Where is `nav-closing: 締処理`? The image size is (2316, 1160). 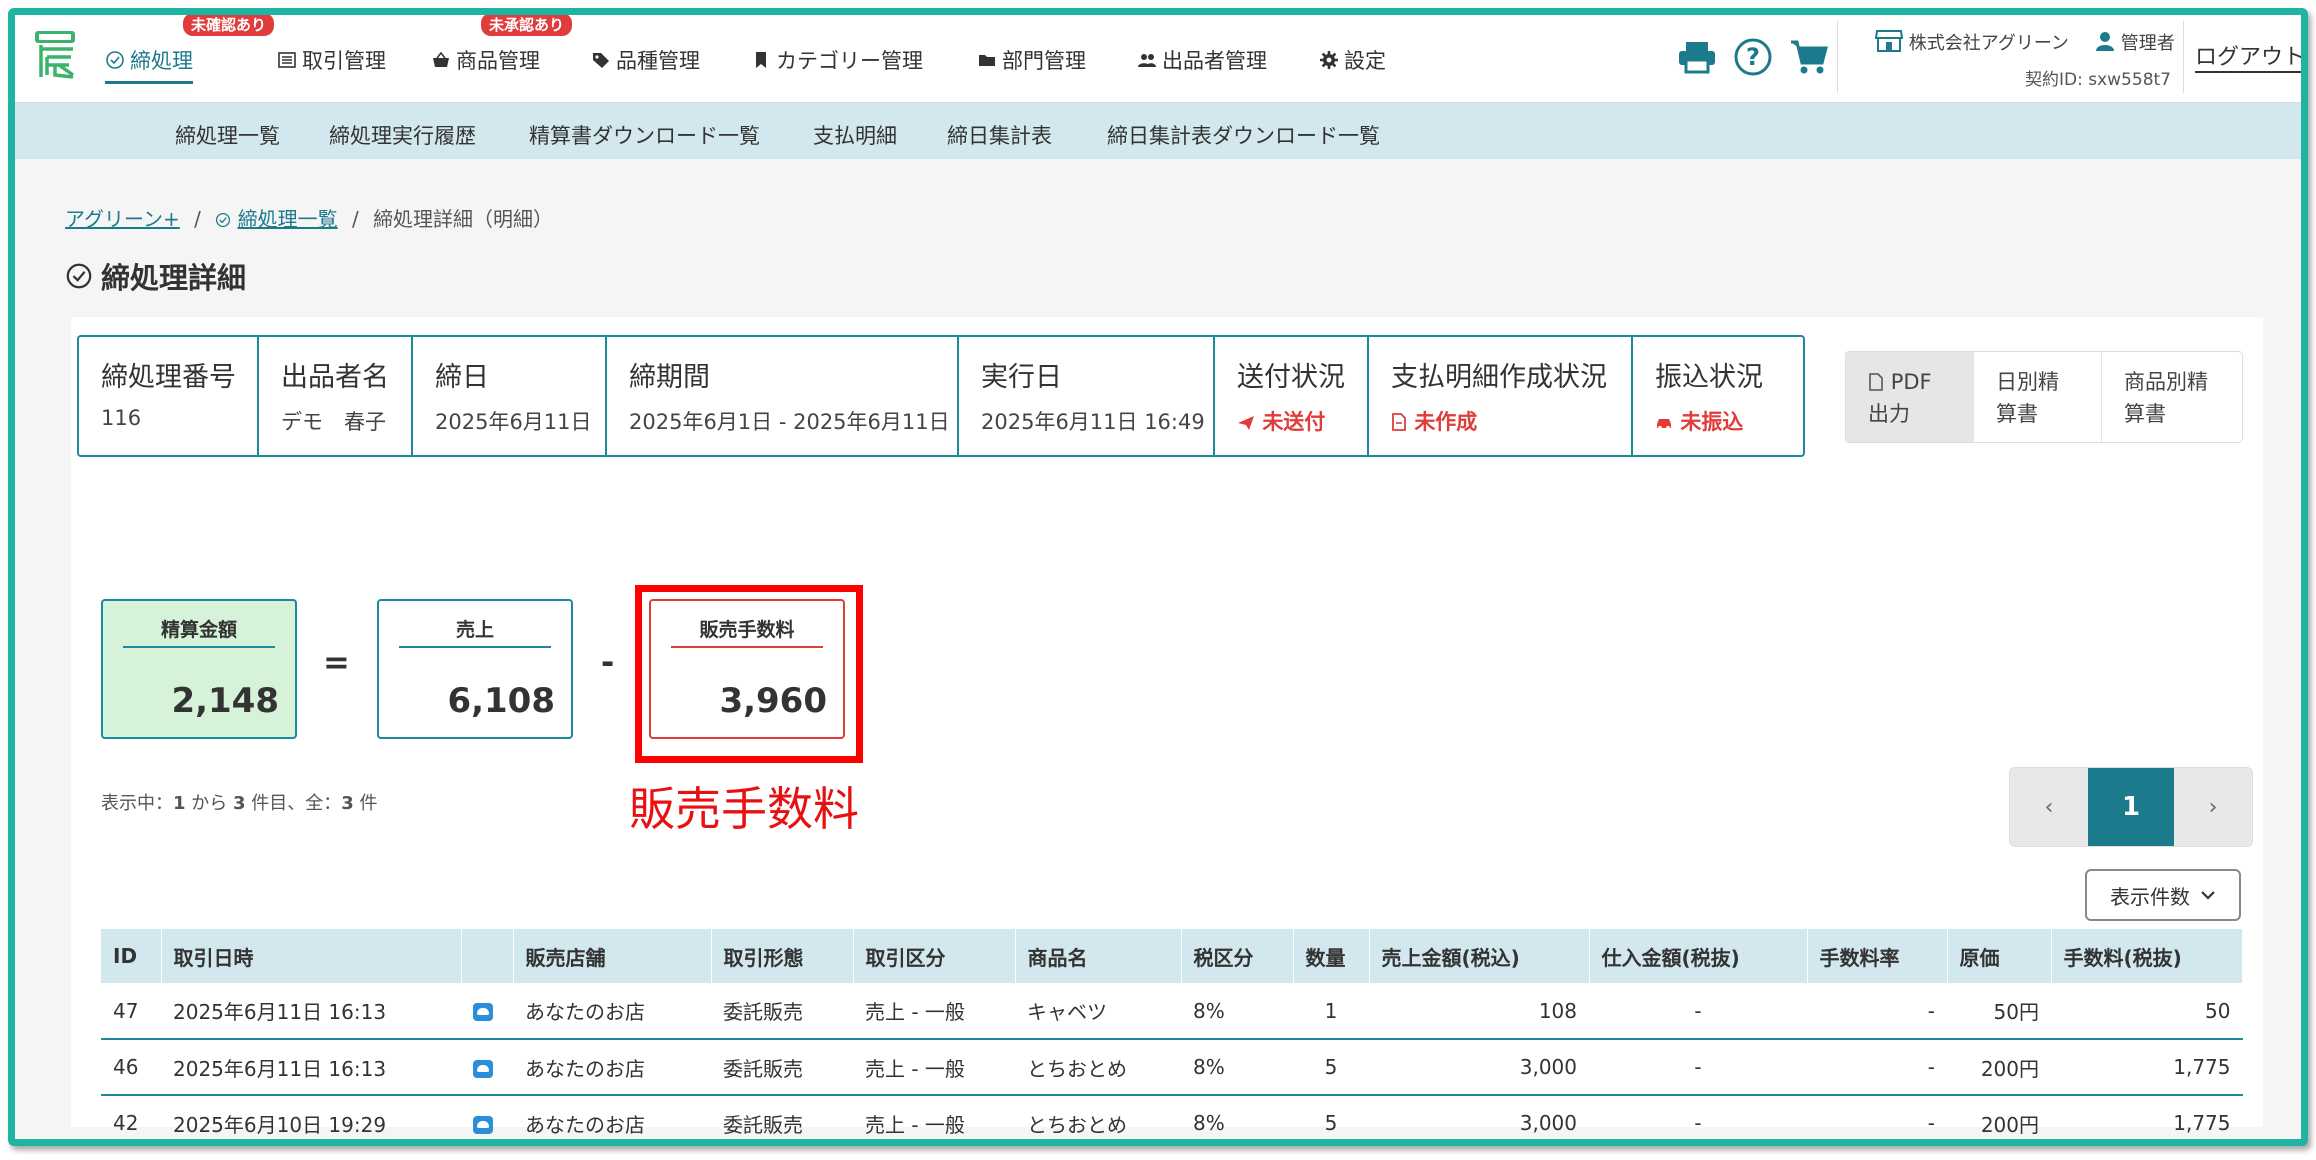
nav-closing: 締処理 is located at coordinates (149, 64).